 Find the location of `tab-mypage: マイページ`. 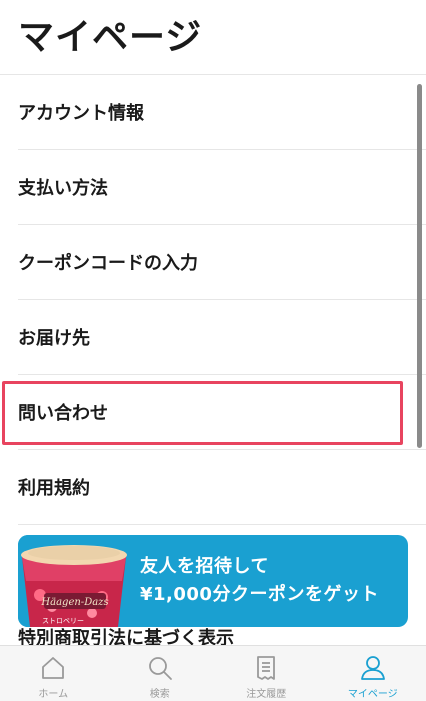

tab-mypage: マイページ is located at coordinates (373, 673).